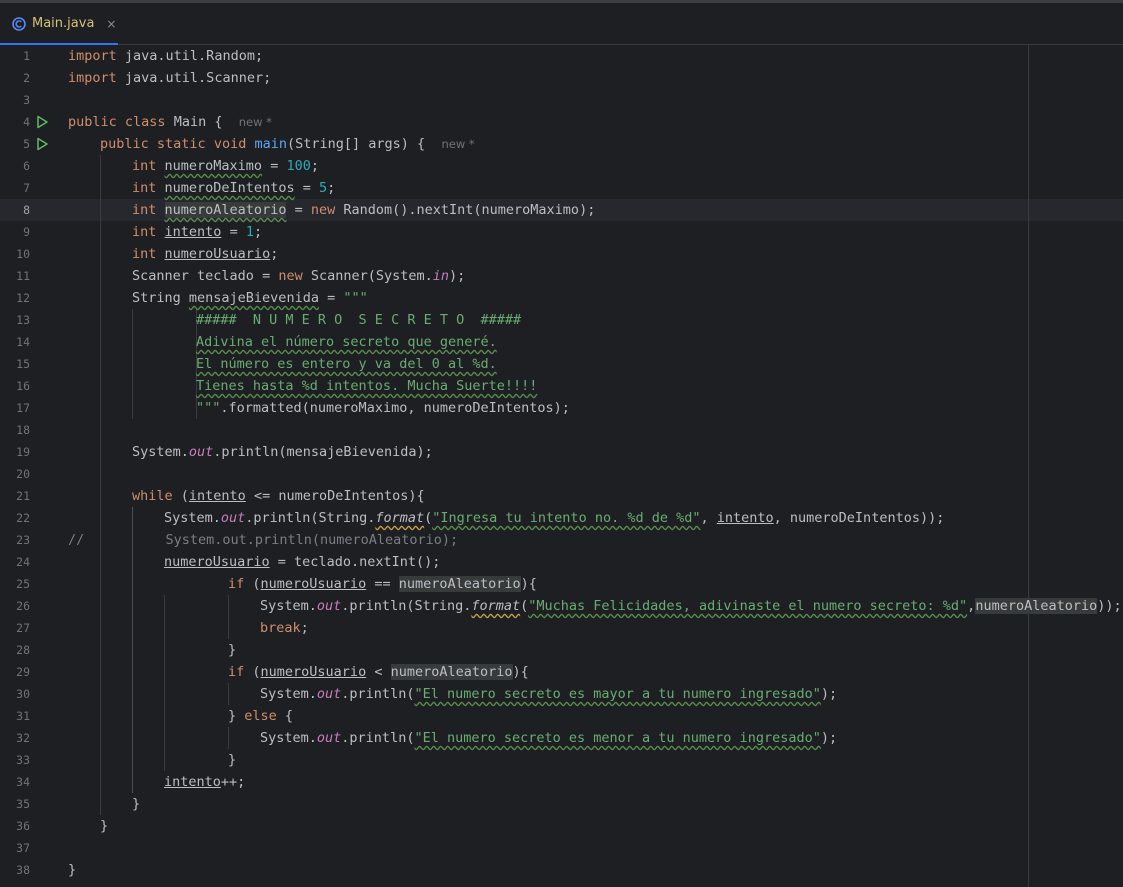 The image size is (1123, 887). Describe the element at coordinates (205, 254) in the screenshot. I see `code-line-10: int numeroUsuario;` at that location.